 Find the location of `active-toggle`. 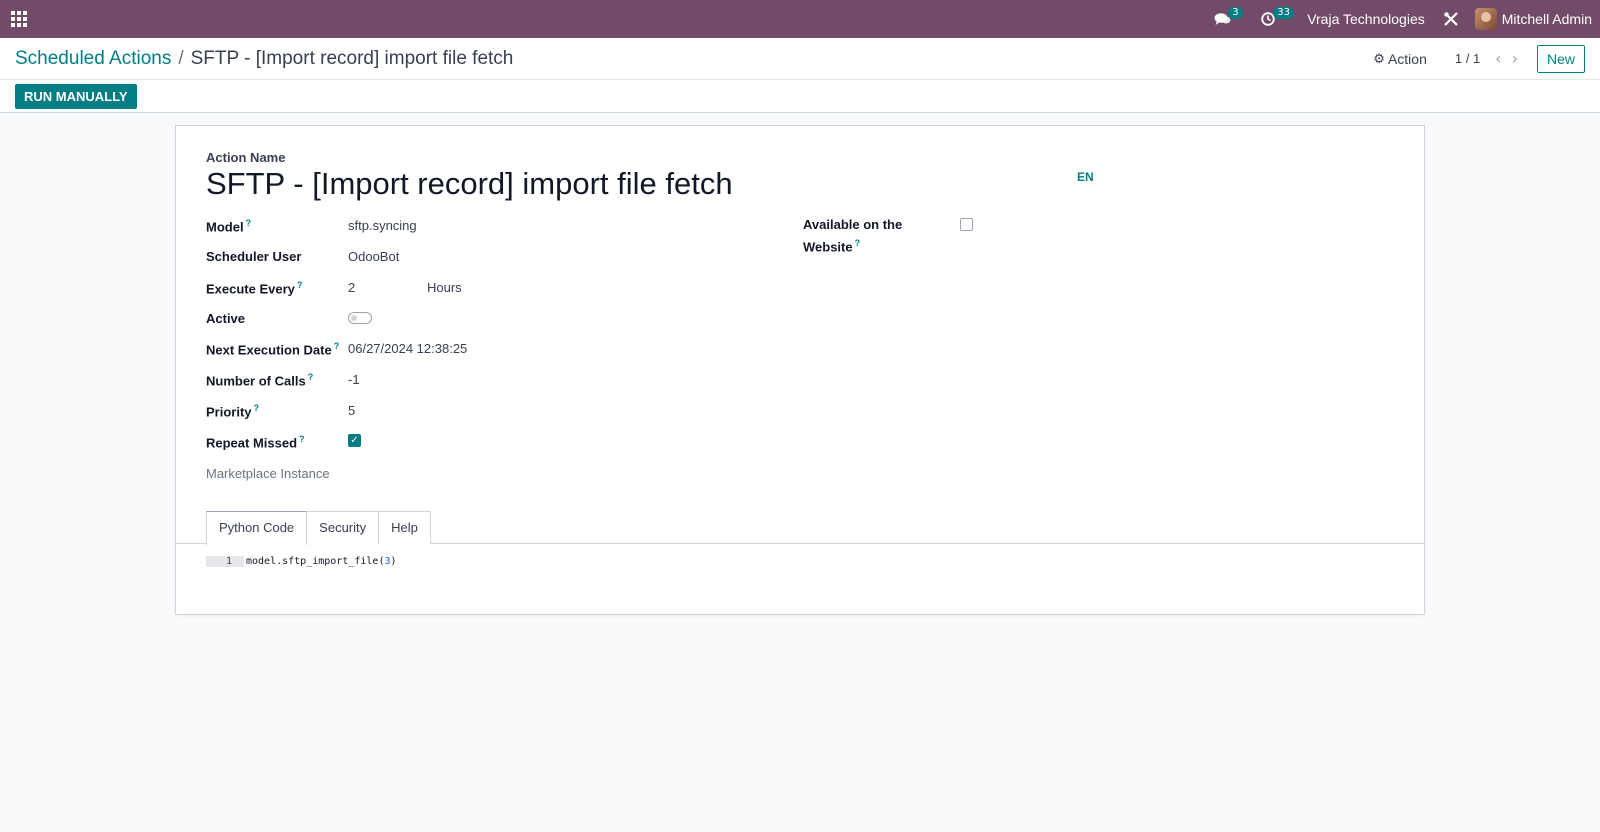

active-toggle is located at coordinates (360, 318).